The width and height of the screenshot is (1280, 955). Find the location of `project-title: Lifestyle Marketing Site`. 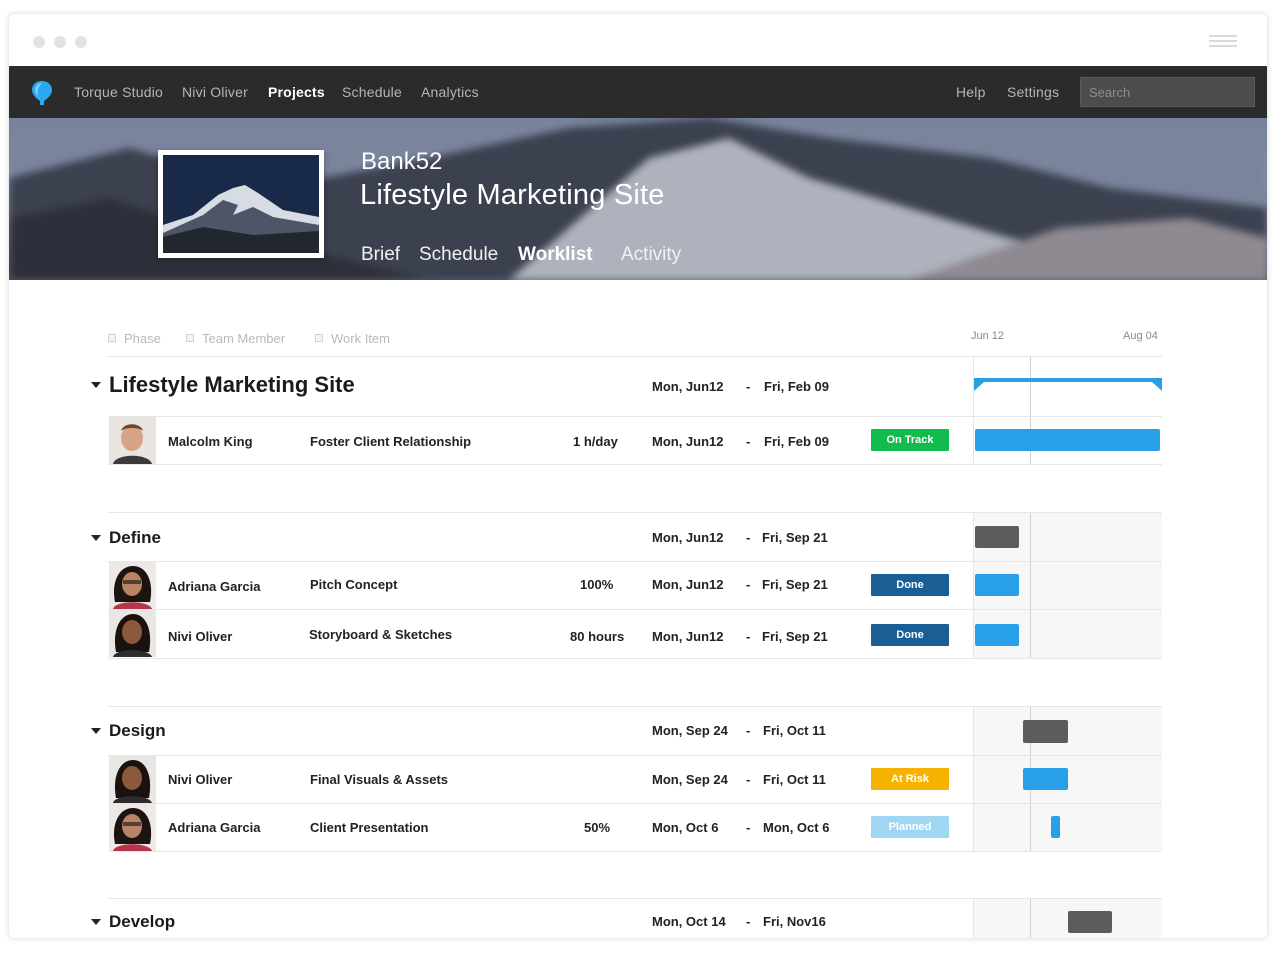

project-title: Lifestyle Marketing Site is located at coordinates (512, 195).